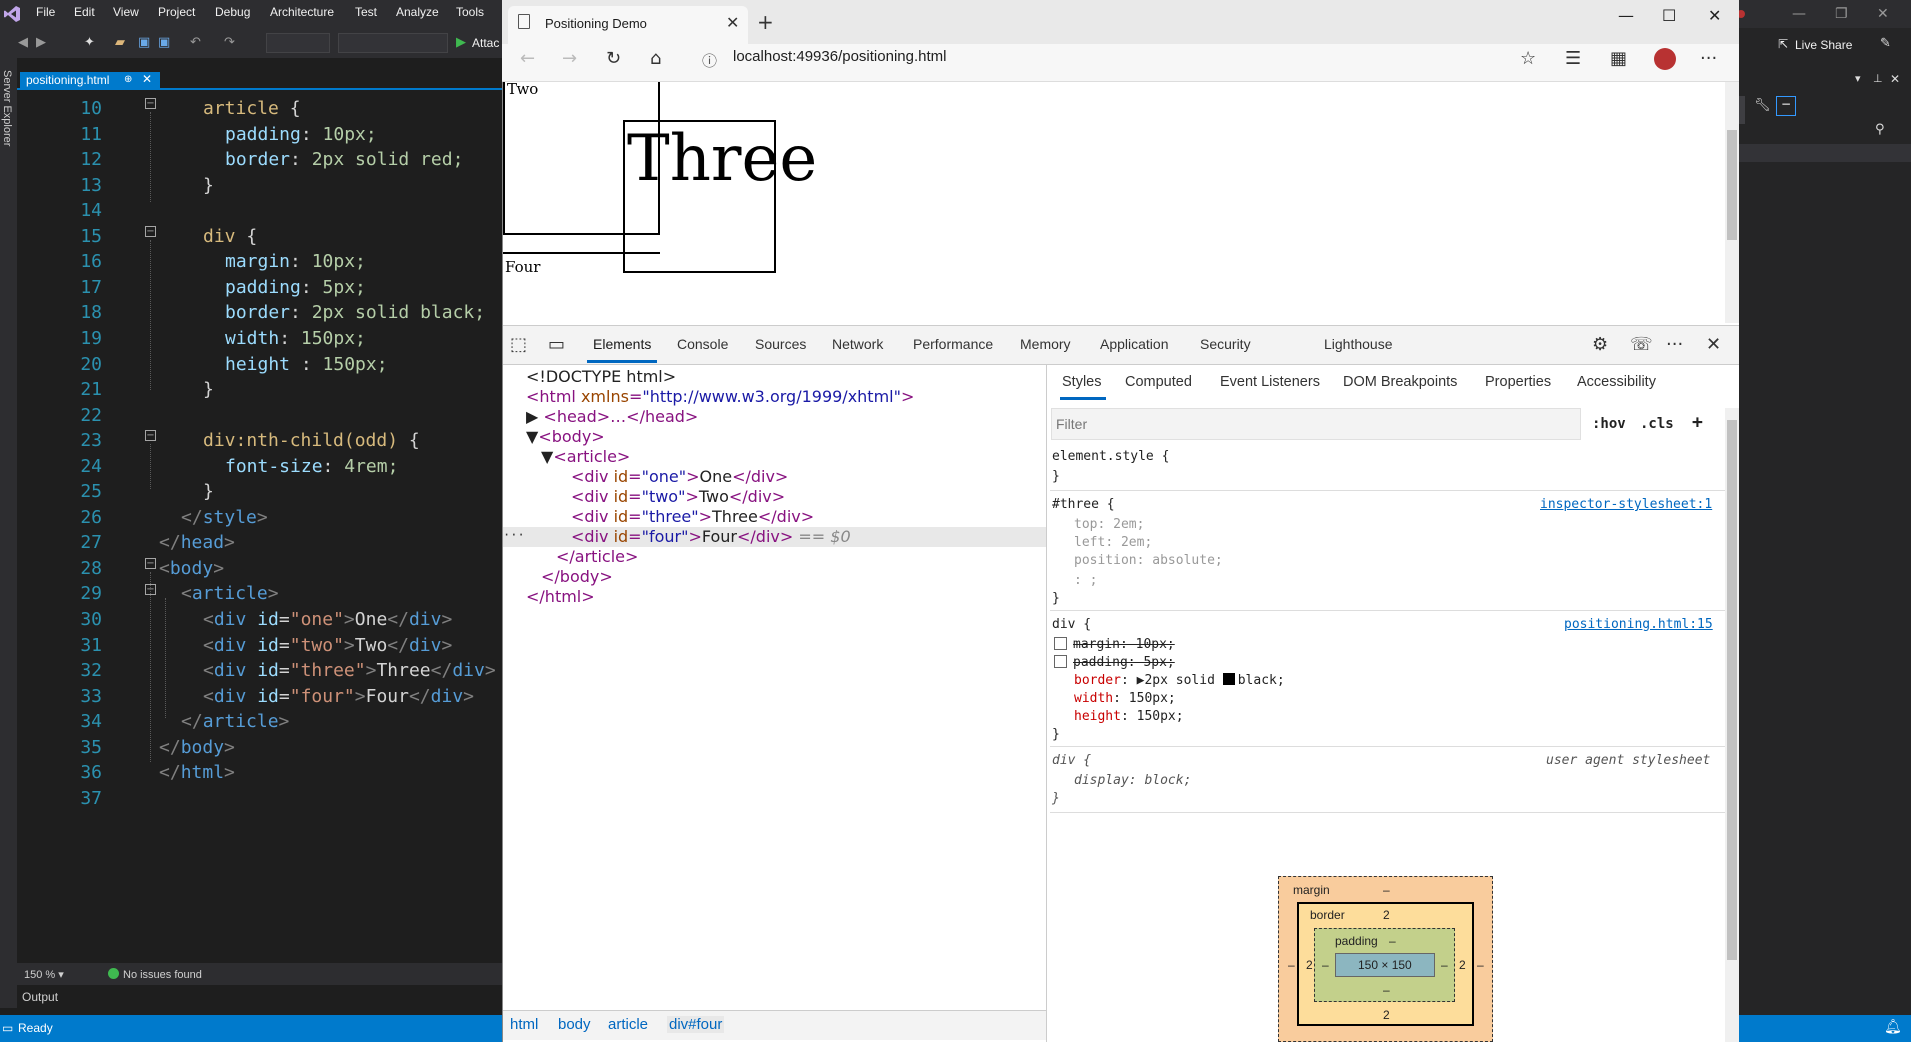  What do you see at coordinates (131, 389) in the screenshot?
I see `code-line: 21}` at bounding box center [131, 389].